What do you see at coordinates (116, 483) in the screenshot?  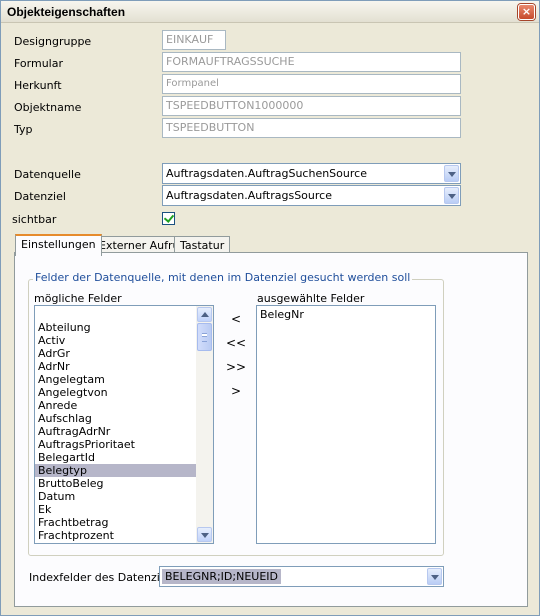 I see `list-item: BruttoBeleg` at bounding box center [116, 483].